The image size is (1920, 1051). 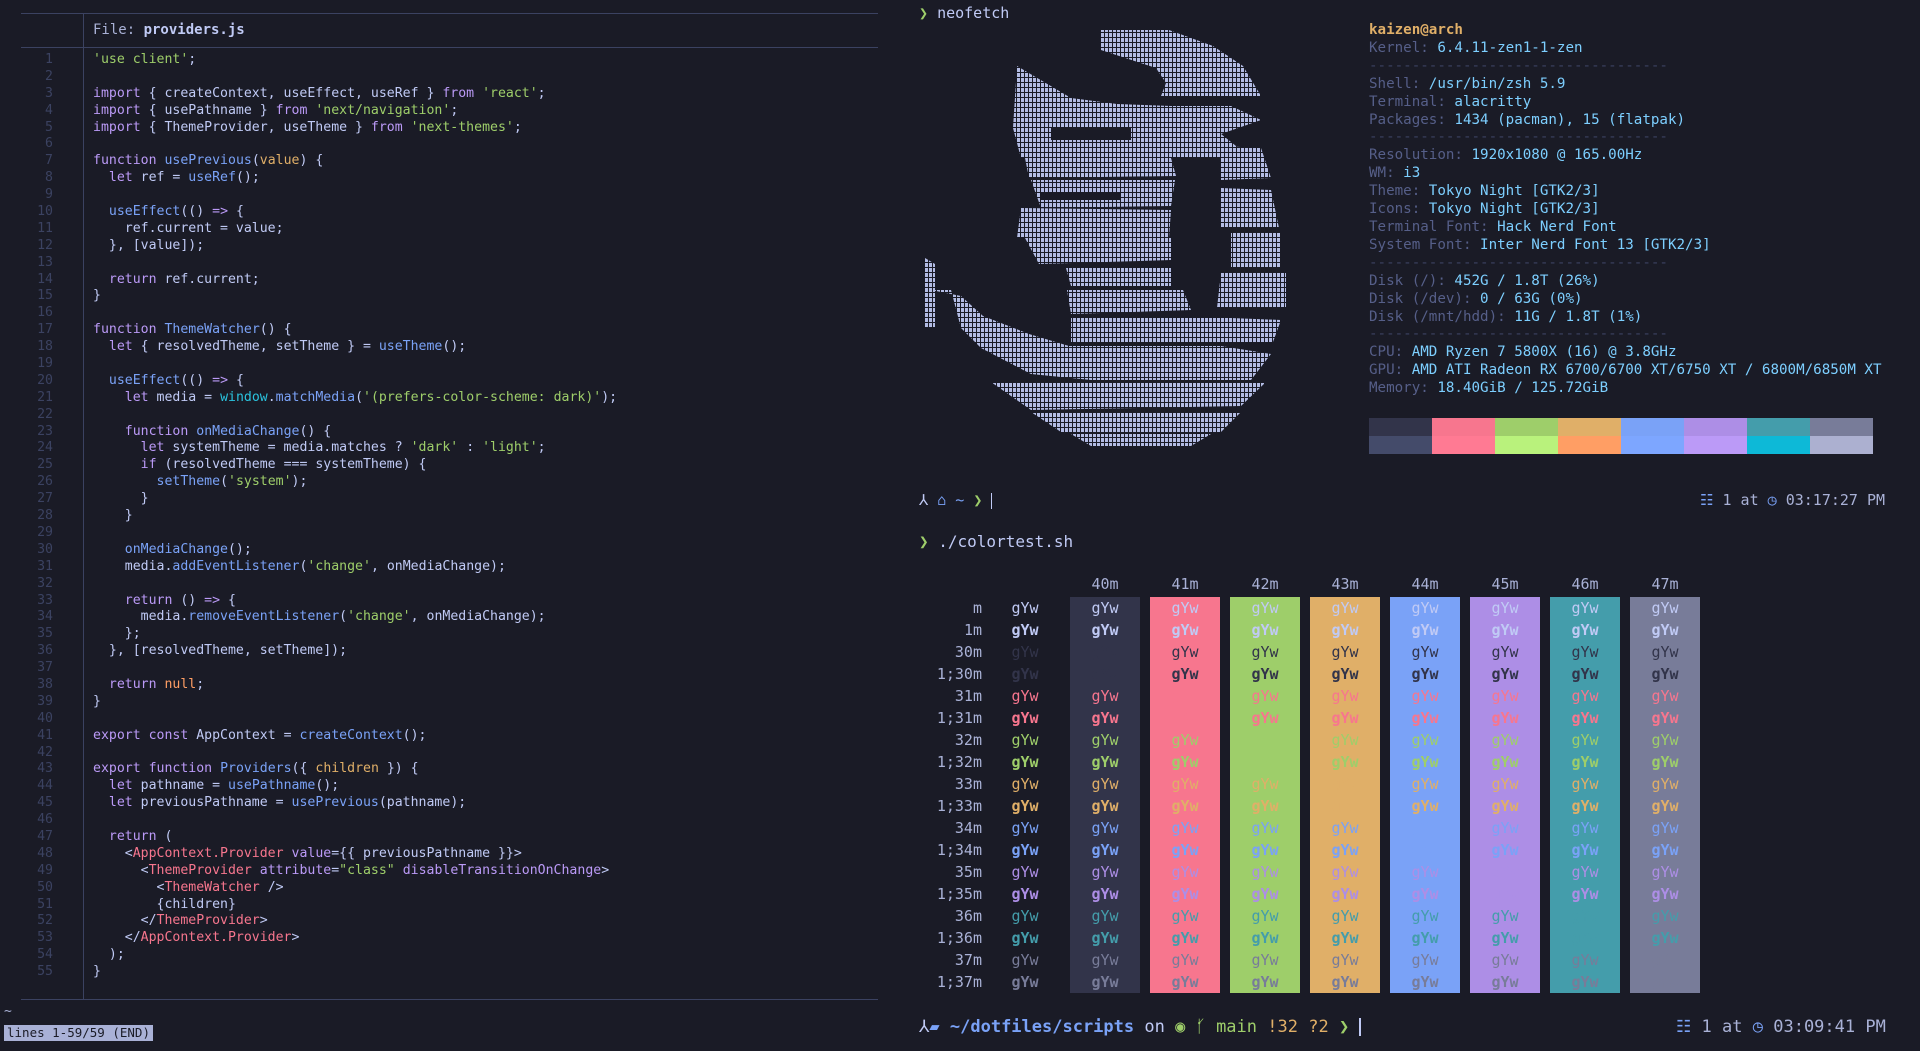 What do you see at coordinates (434, 448) in the screenshot?
I see `token: 'dark'` at bounding box center [434, 448].